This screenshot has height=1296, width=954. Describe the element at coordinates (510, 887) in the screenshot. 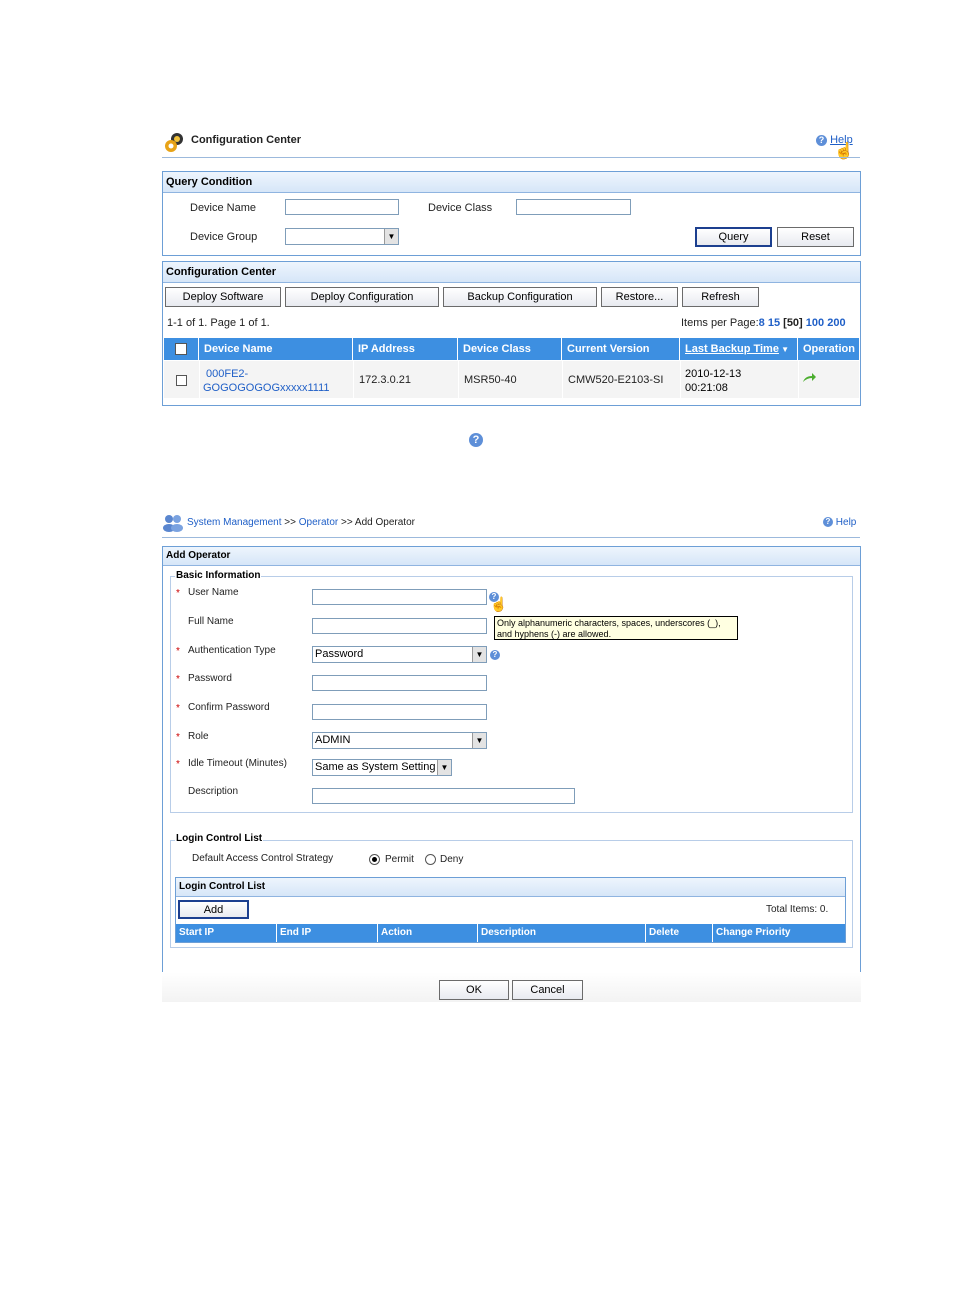

I see `login-control-table-heading: Login Control List` at that location.